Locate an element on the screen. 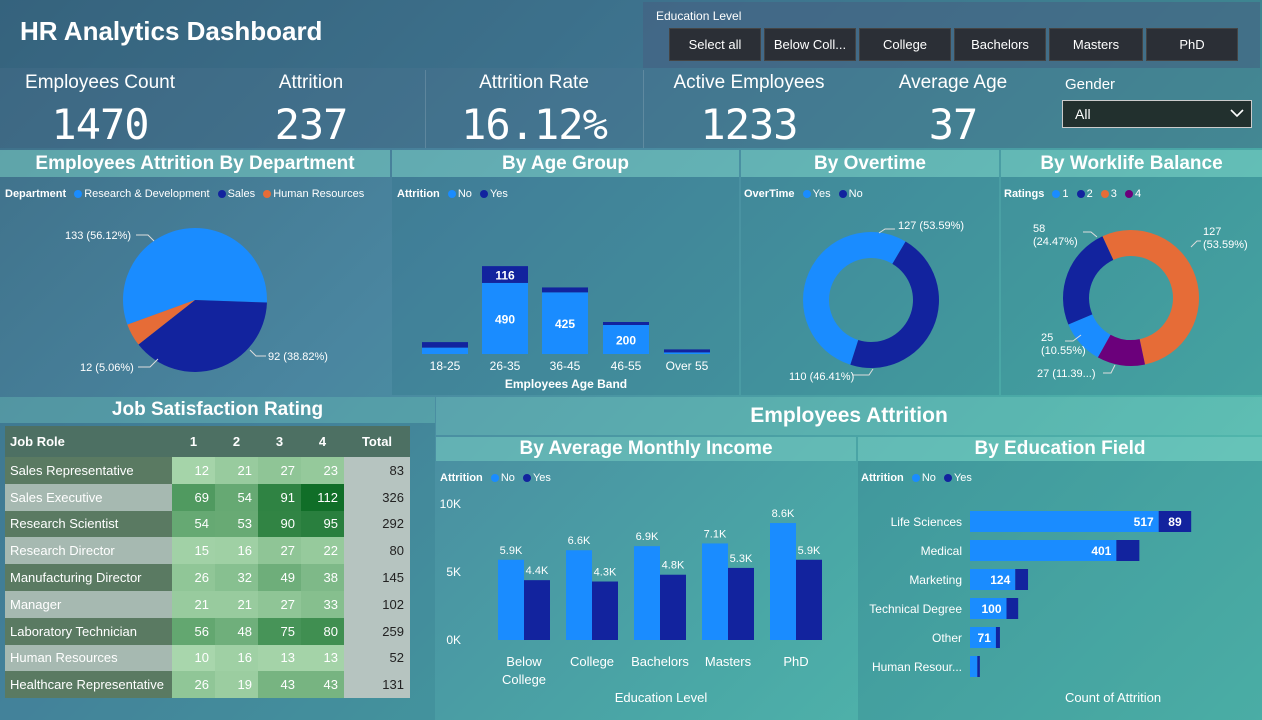 The width and height of the screenshot is (1262, 720). legend-title: Attrition is located at coordinates (882, 478).